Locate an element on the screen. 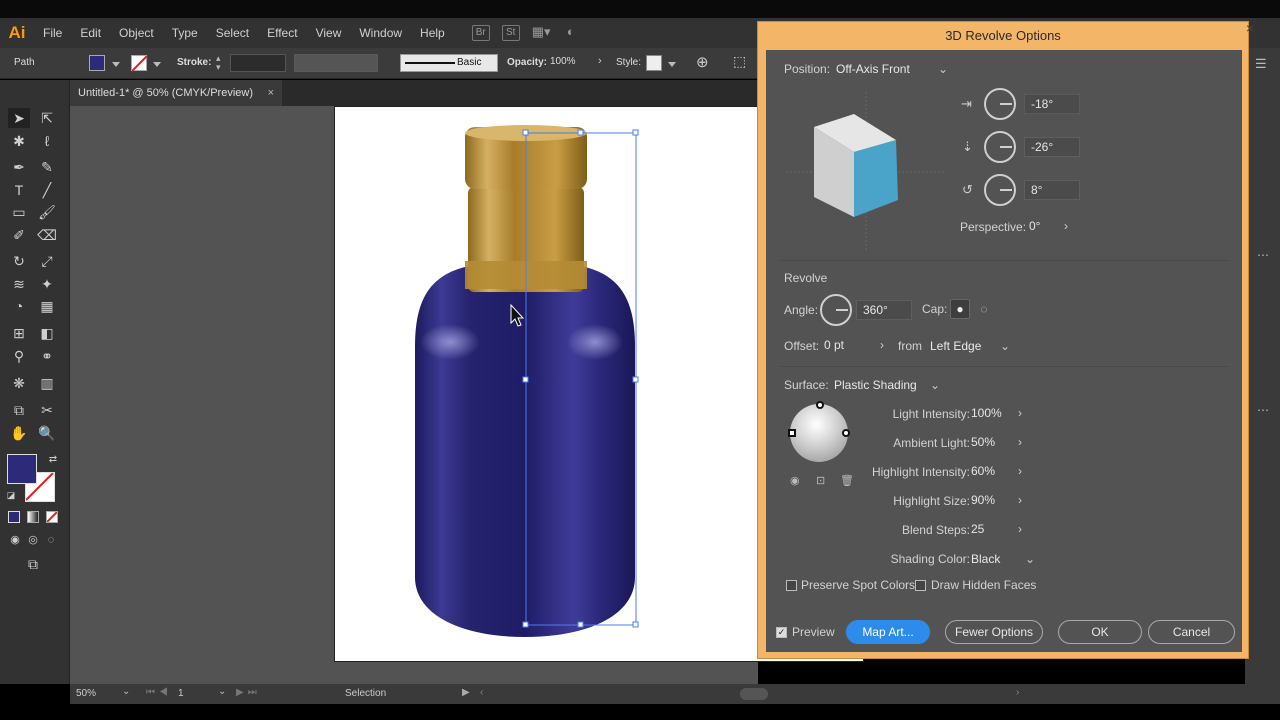 The width and height of the screenshot is (1280, 720). light-source-handle-right is located at coordinates (846, 433).